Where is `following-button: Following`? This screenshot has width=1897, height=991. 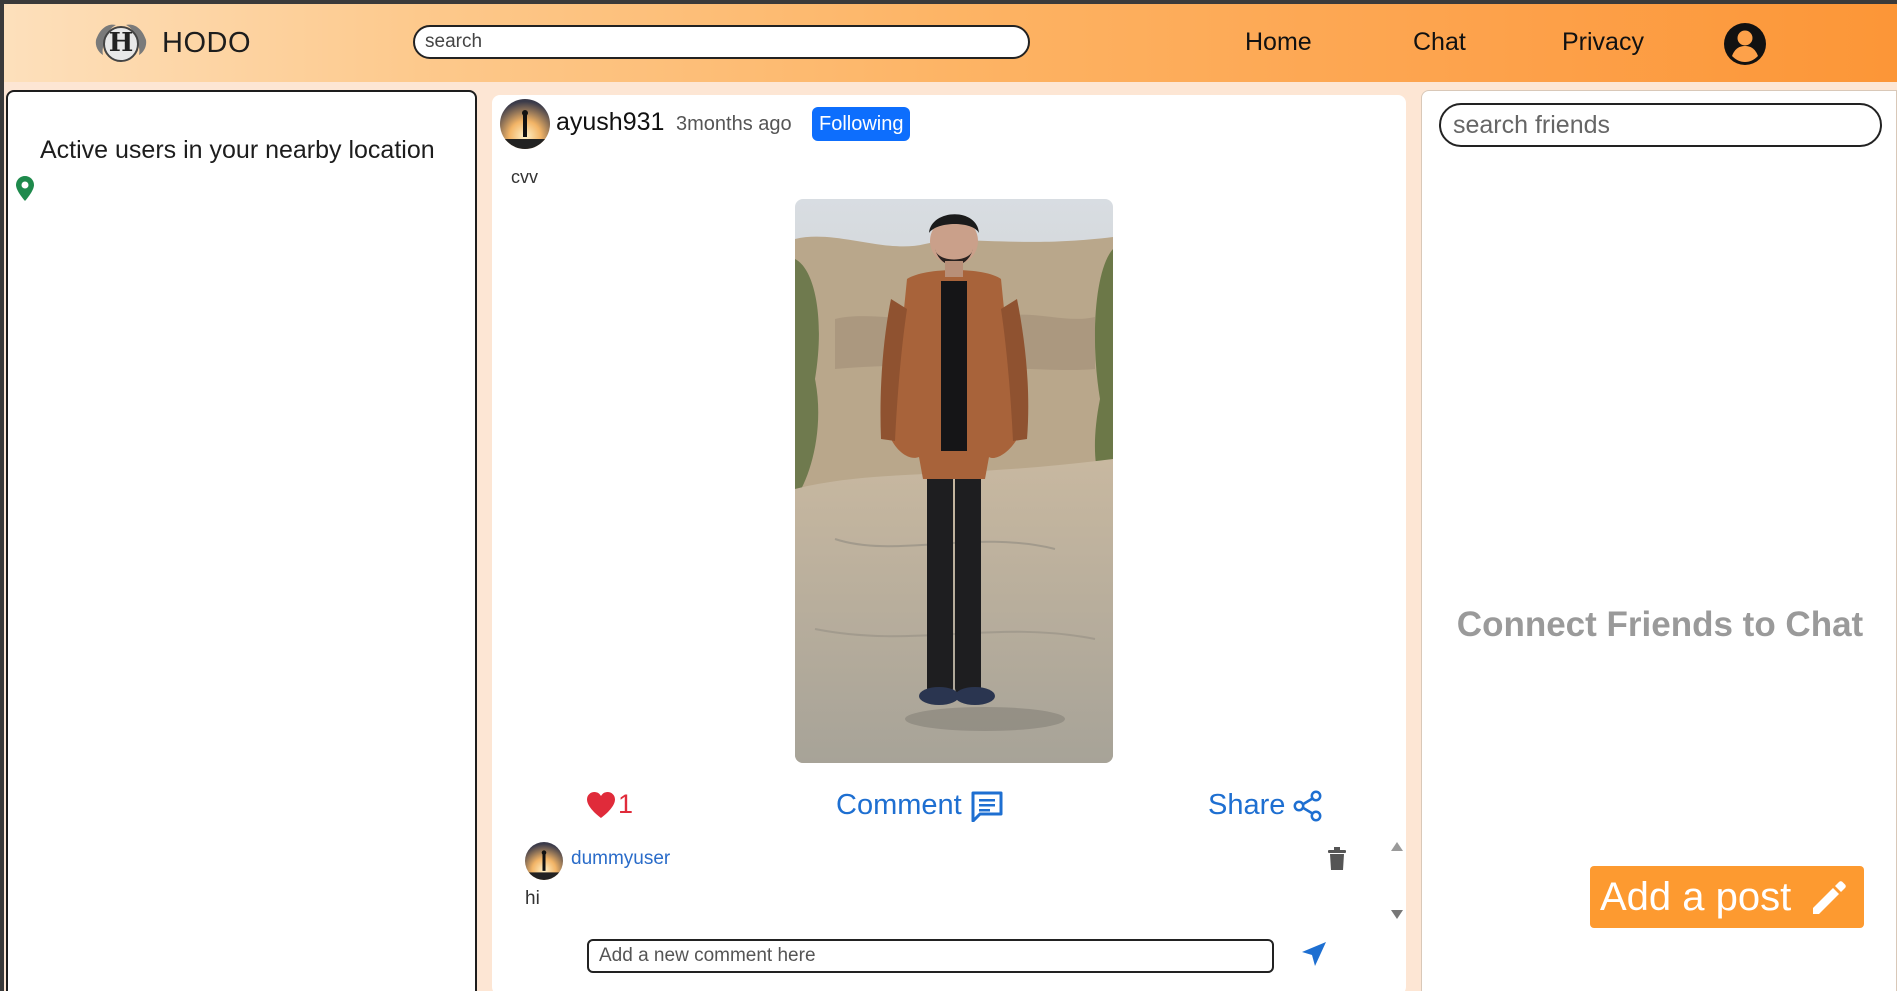 following-button: Following is located at coordinates (861, 124).